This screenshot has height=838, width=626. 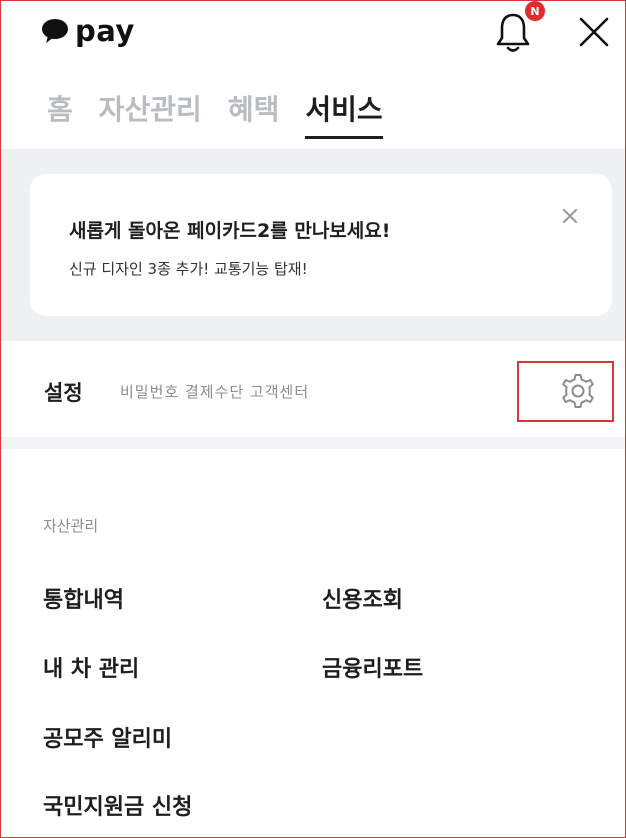 I want to click on tab-benefits: 혜택, so click(x=254, y=110).